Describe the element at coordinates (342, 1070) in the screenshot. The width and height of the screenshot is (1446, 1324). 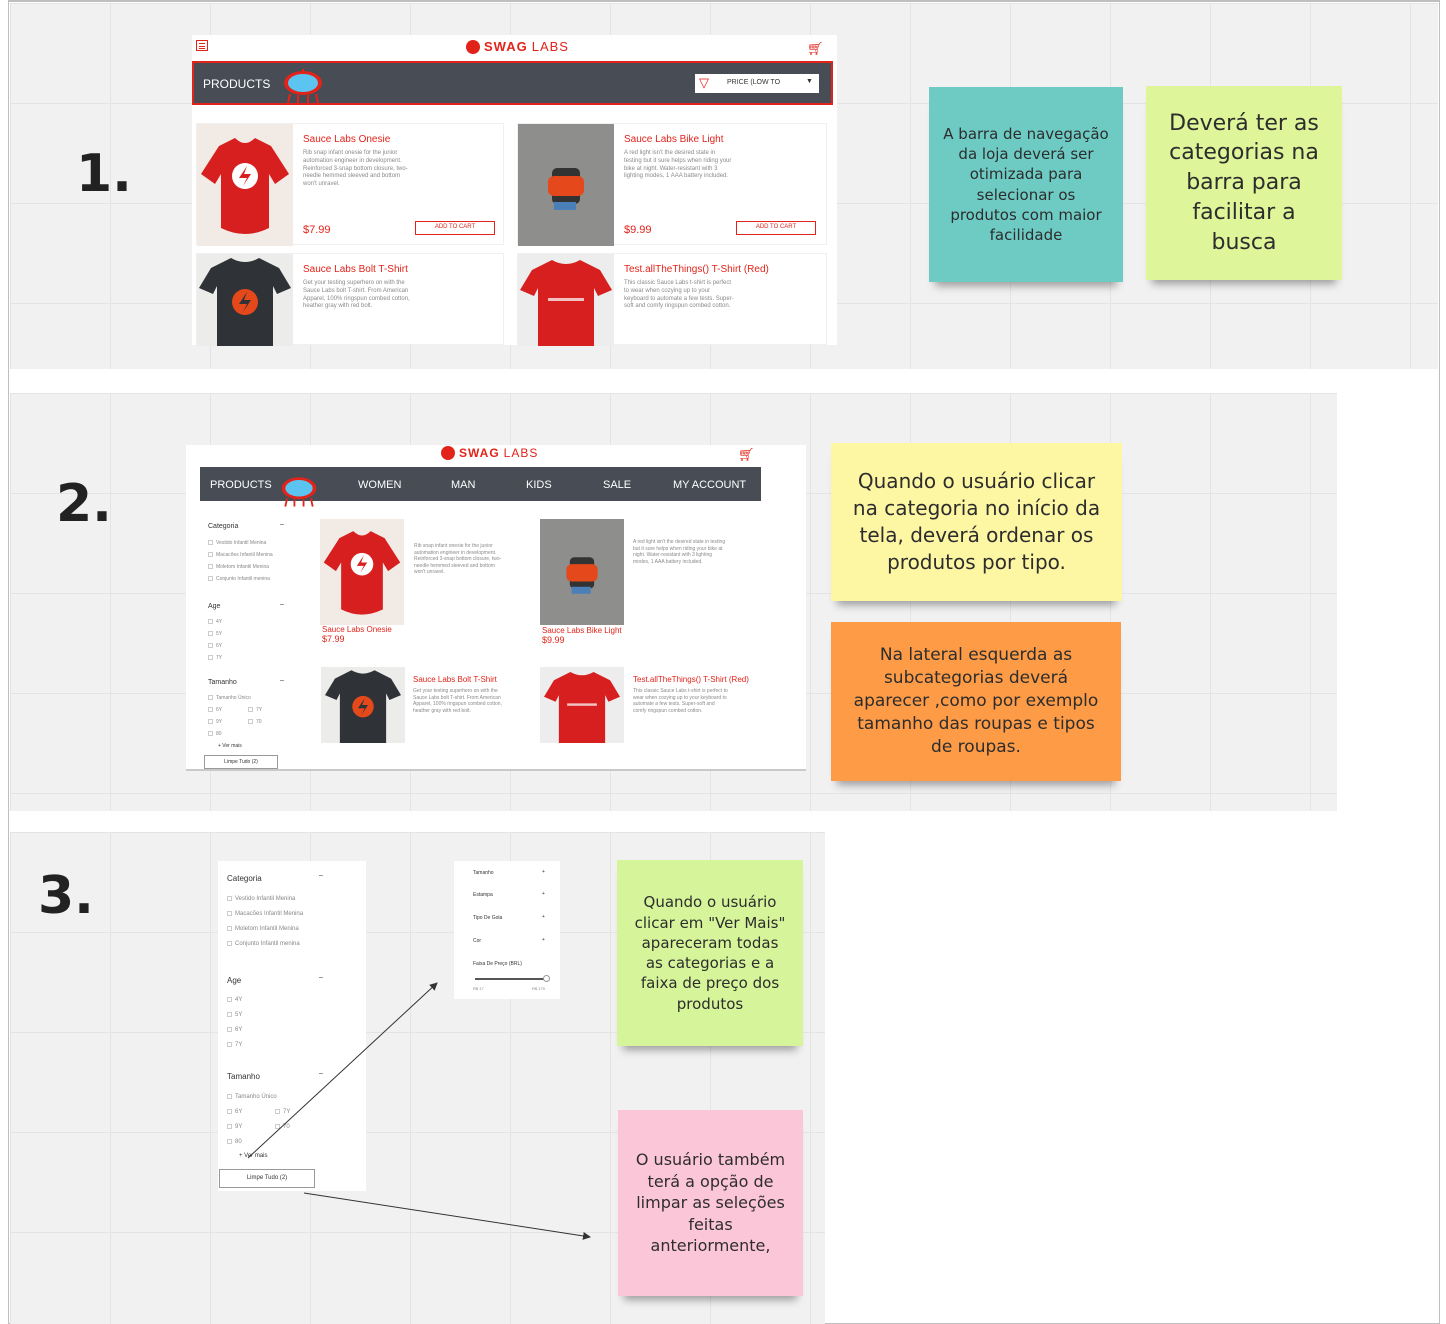
I see `arrow-to-more-filters` at that location.